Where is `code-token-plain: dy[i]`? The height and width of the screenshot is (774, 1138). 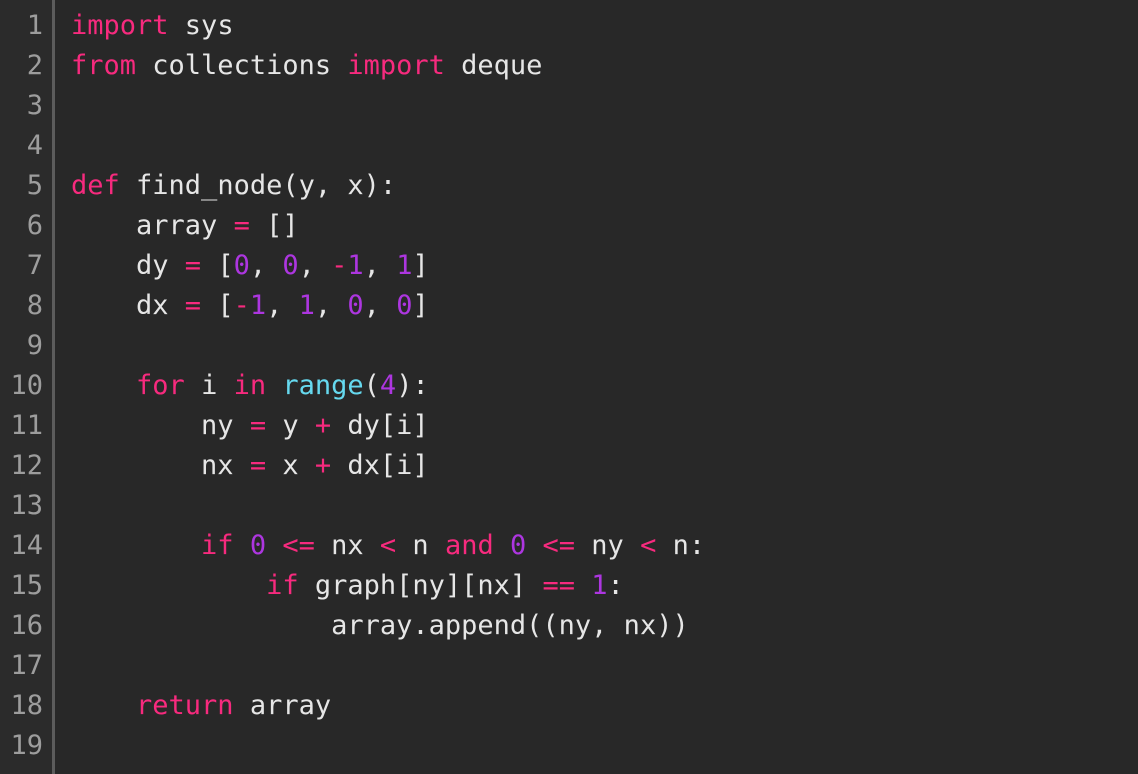 code-token-plain: dy[i] is located at coordinates (380, 425).